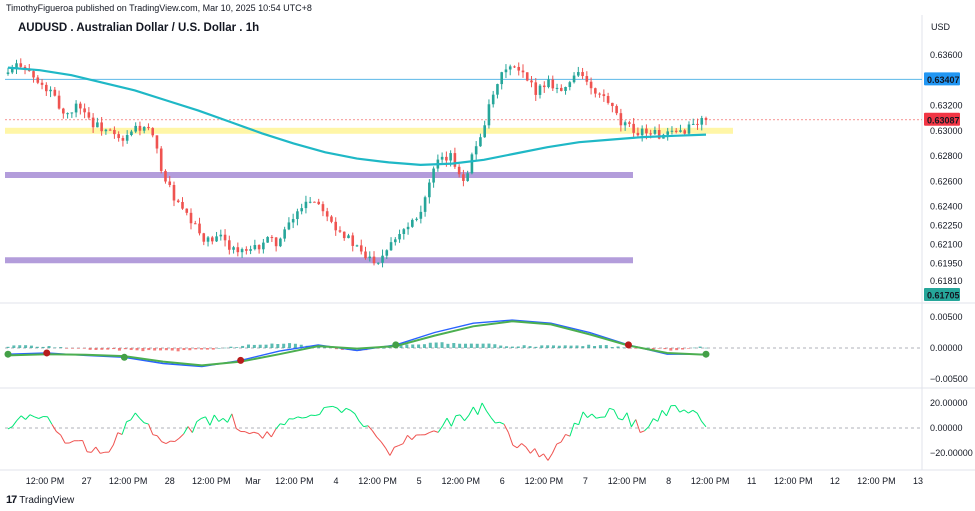  I want to click on time-tick-label: 28, so click(170, 481).